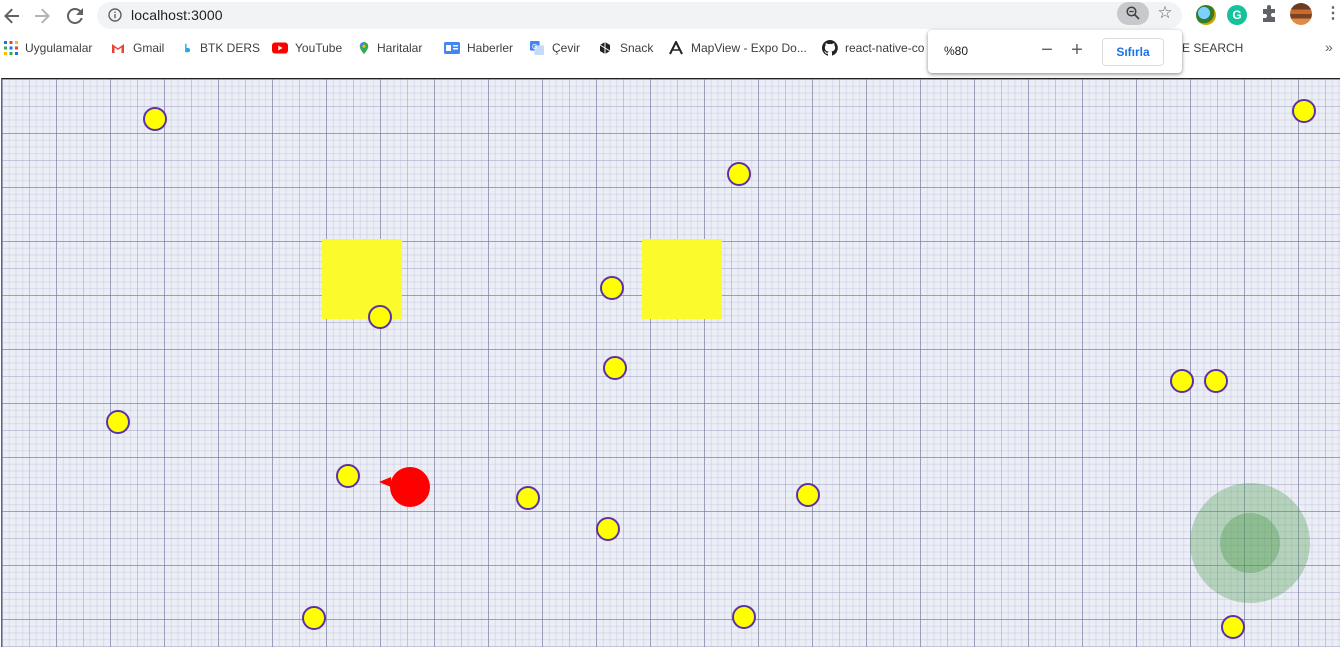 The height and width of the screenshot is (647, 1341). I want to click on reload-icon, so click(75, 16).